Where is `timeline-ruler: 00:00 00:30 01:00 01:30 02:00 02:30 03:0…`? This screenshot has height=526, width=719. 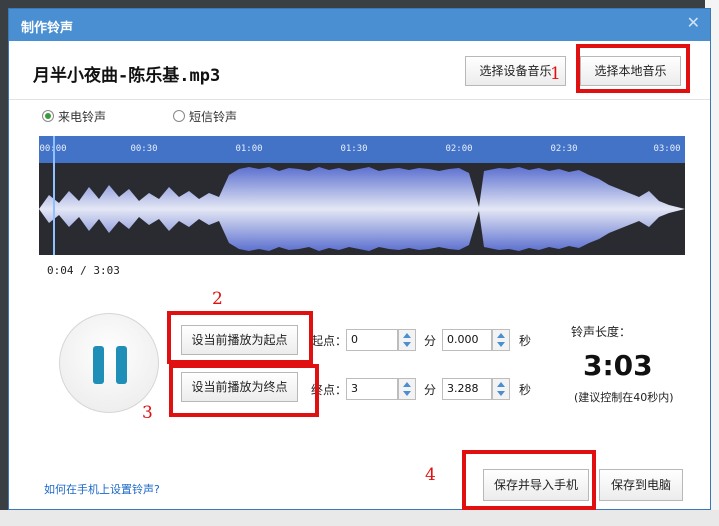
timeline-ruler: 00:00 00:30 01:00 01:30 02:00 02:30 03:0… is located at coordinates (362, 149).